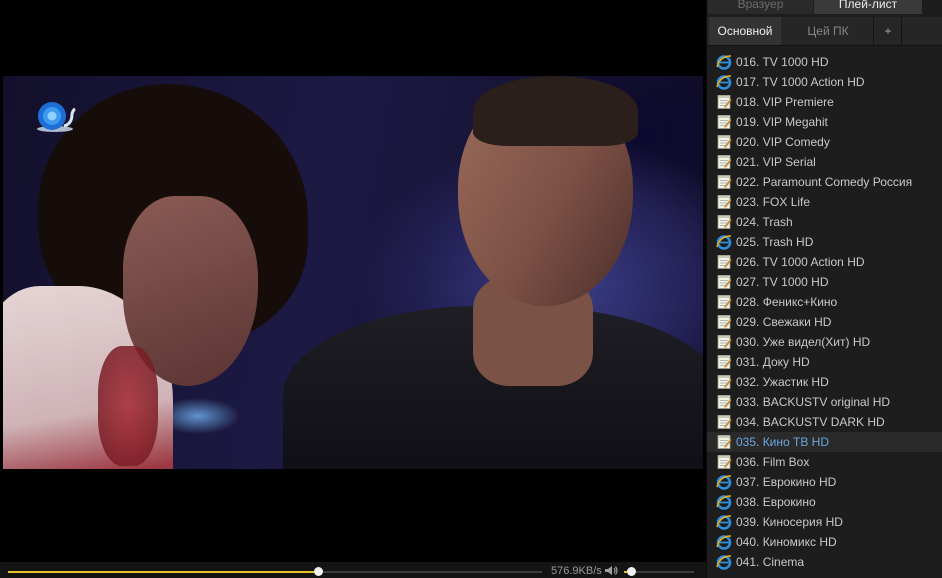  What do you see at coordinates (787, 302) in the screenshot?
I see `playlist-item-label: 028. Феникс+Кино` at bounding box center [787, 302].